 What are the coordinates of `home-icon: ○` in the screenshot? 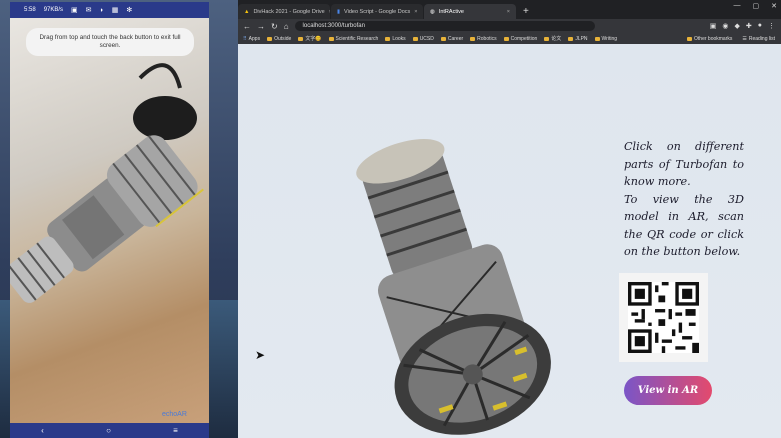 It's located at (108, 430).